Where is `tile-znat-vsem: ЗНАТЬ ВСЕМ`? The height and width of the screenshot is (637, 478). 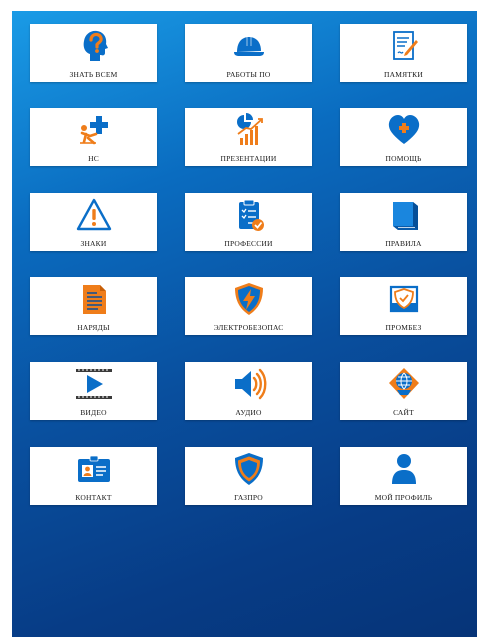
tile-znat-vsem: ЗНАТЬ ВСЕМ is located at coordinates (93, 53).